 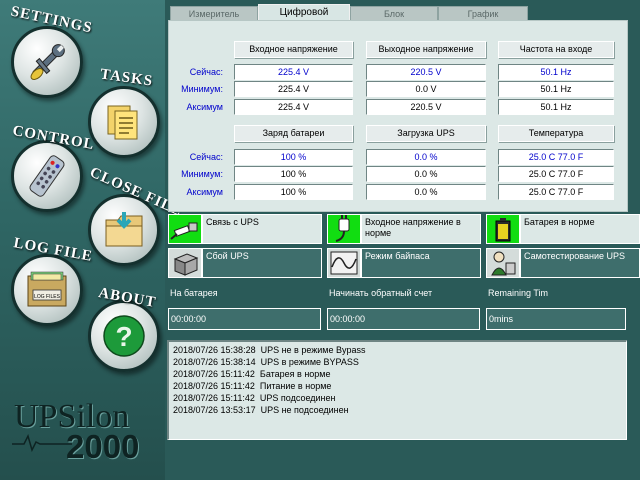 I want to click on log-file-button: LOG FILES, so click(x=47, y=290).